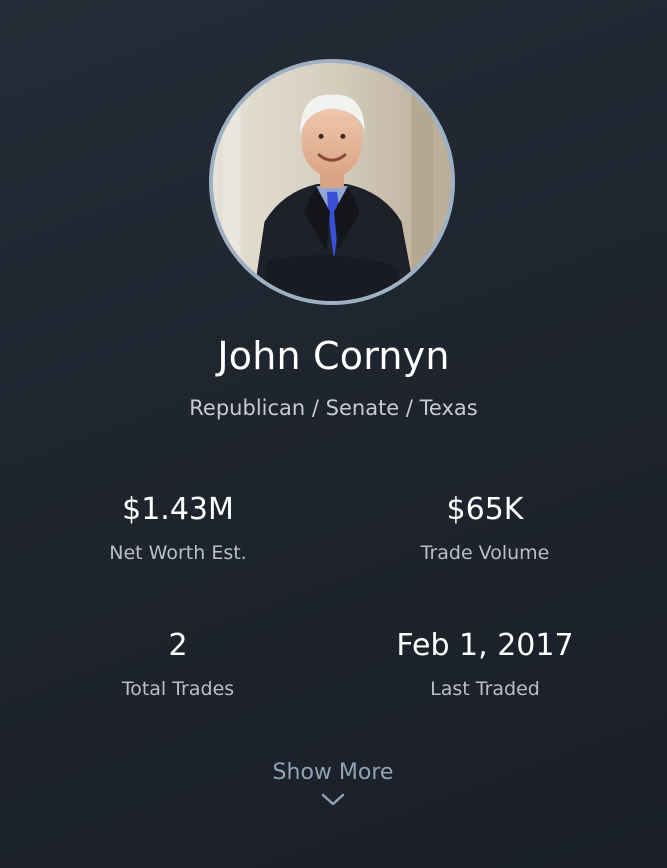 Image resolution: width=667 pixels, height=868 pixels. Describe the element at coordinates (333, 408) in the screenshot. I see `party-chamber-state: Republican / Senate / Texas` at that location.